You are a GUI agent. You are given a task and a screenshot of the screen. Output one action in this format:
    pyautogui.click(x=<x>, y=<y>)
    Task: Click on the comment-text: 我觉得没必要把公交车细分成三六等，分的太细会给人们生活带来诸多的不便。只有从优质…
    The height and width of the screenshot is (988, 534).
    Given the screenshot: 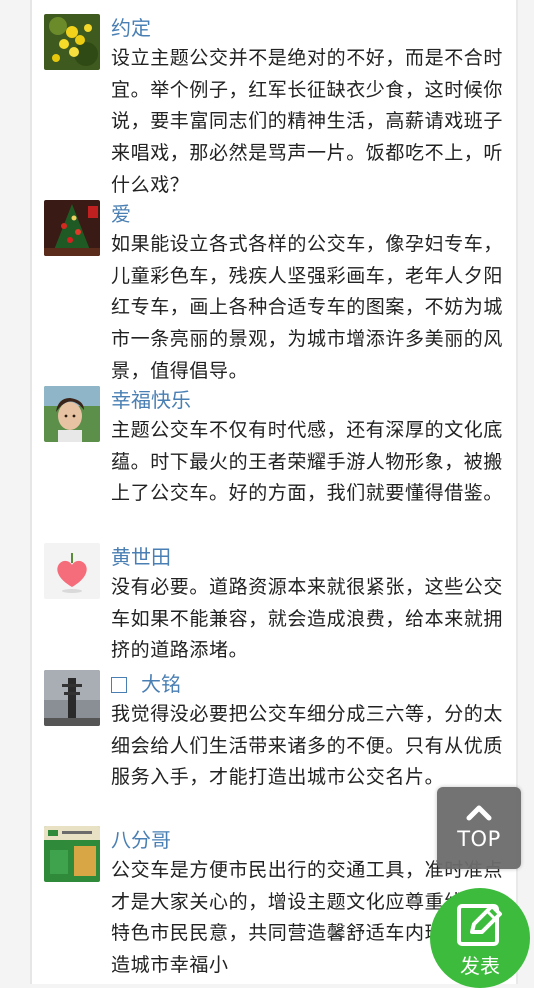 What is the action you would take?
    pyautogui.click(x=307, y=746)
    